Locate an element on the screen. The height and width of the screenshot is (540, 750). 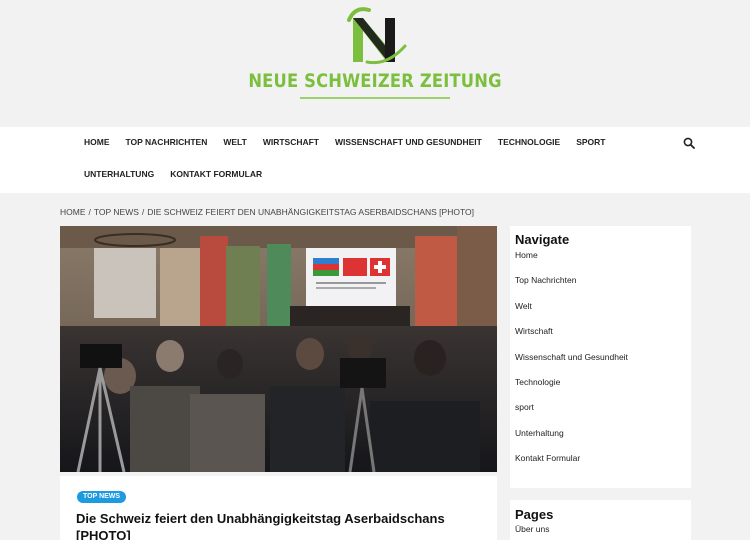
navigate-item-wissenschaft: Wissenschaft und Gesundheit is located at coordinates (571, 364).